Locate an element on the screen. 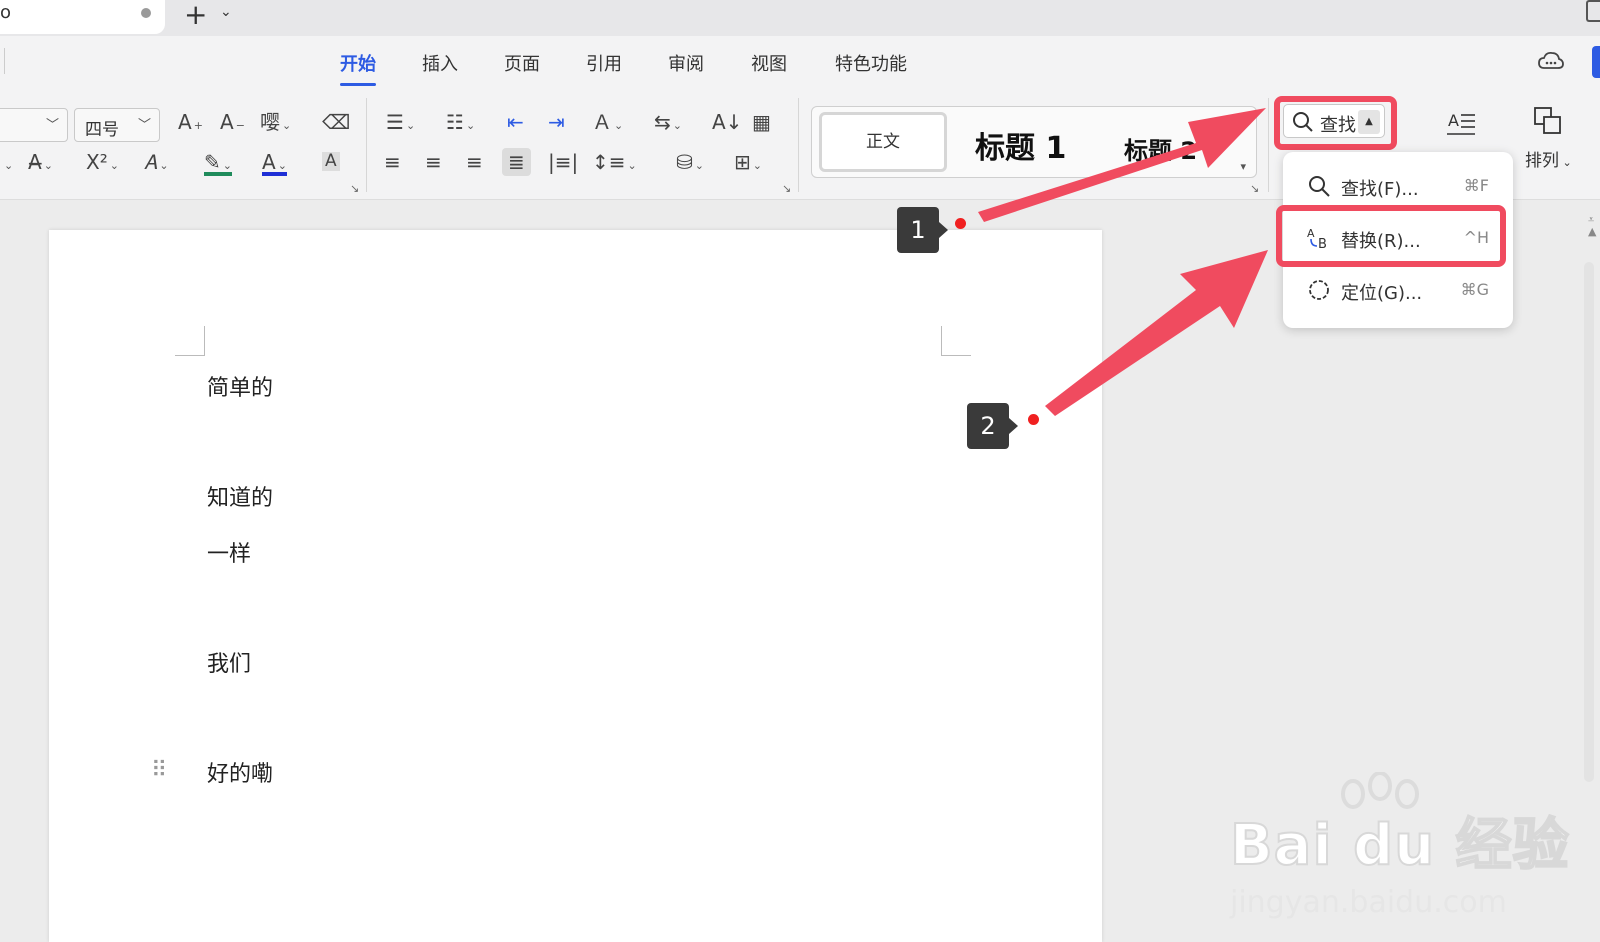 This screenshot has width=1600, height=942. grow-font-icon: A + is located at coordinates (190, 122).